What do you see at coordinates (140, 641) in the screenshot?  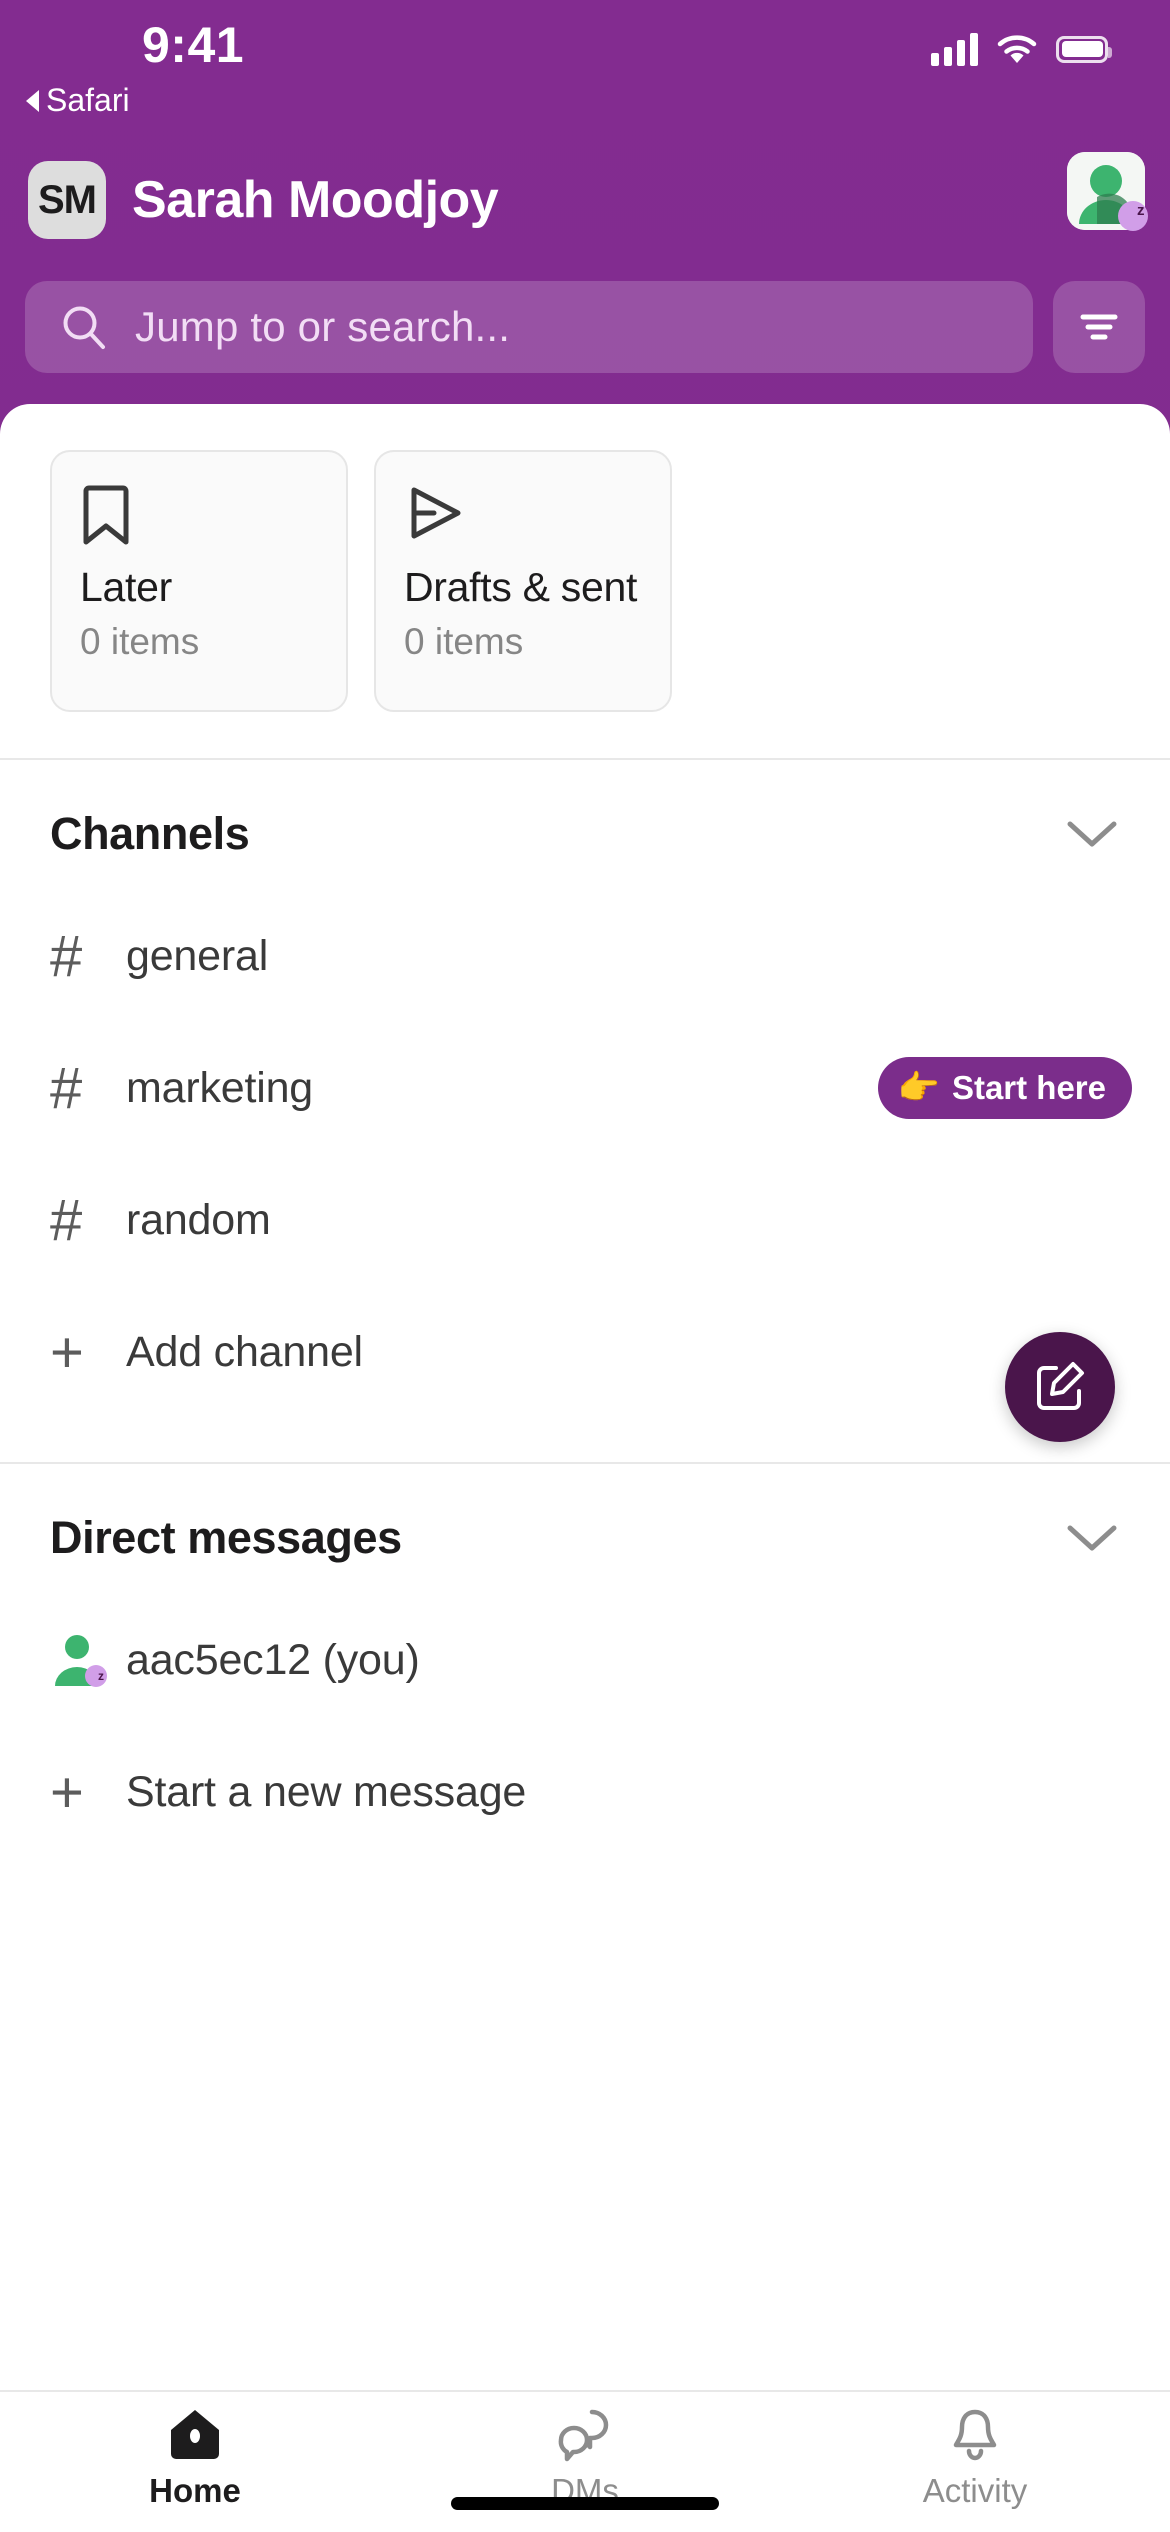 I see `later-card-subtitle: 0 items` at bounding box center [140, 641].